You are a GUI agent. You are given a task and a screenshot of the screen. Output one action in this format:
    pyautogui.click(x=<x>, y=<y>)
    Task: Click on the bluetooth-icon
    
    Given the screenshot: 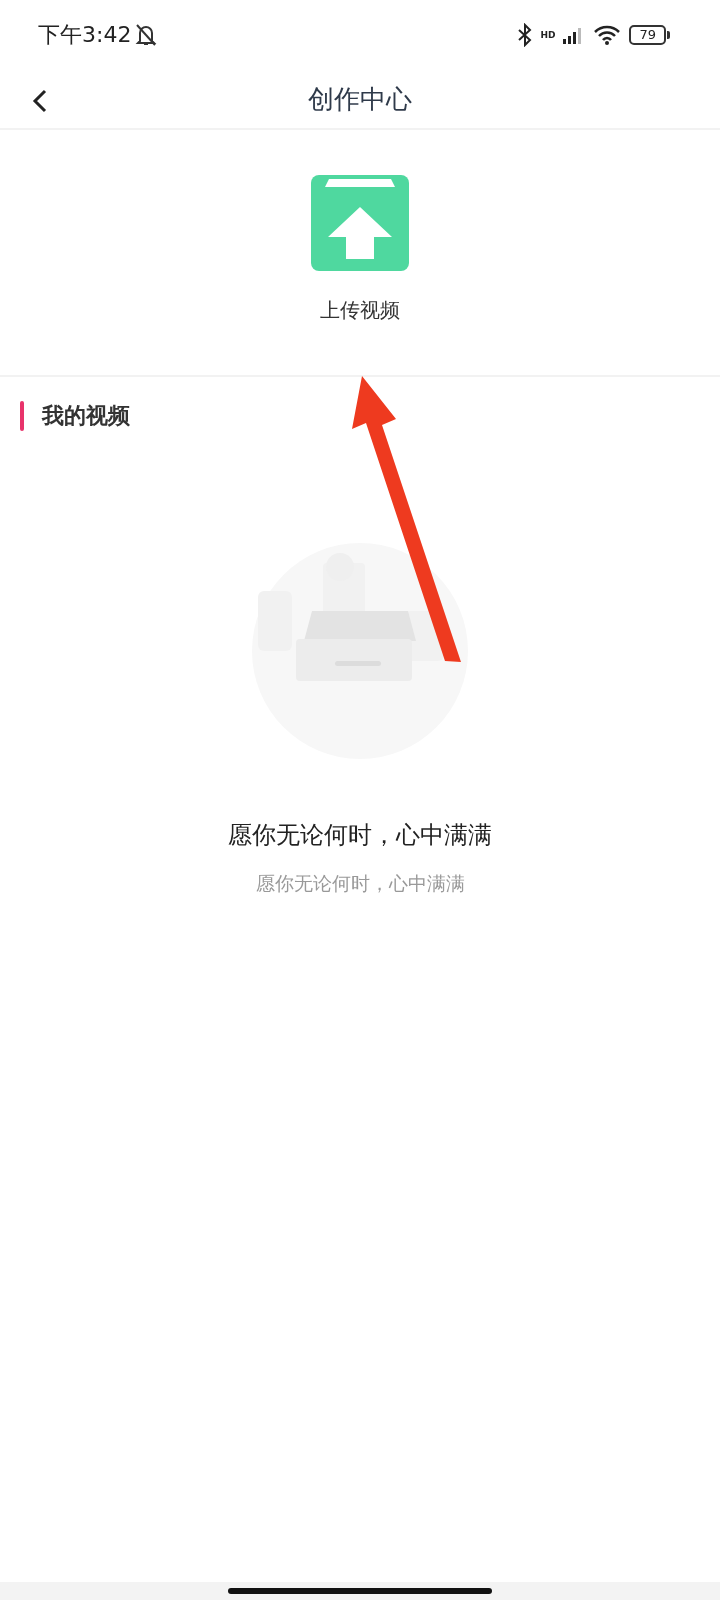 What is the action you would take?
    pyautogui.click(x=525, y=35)
    